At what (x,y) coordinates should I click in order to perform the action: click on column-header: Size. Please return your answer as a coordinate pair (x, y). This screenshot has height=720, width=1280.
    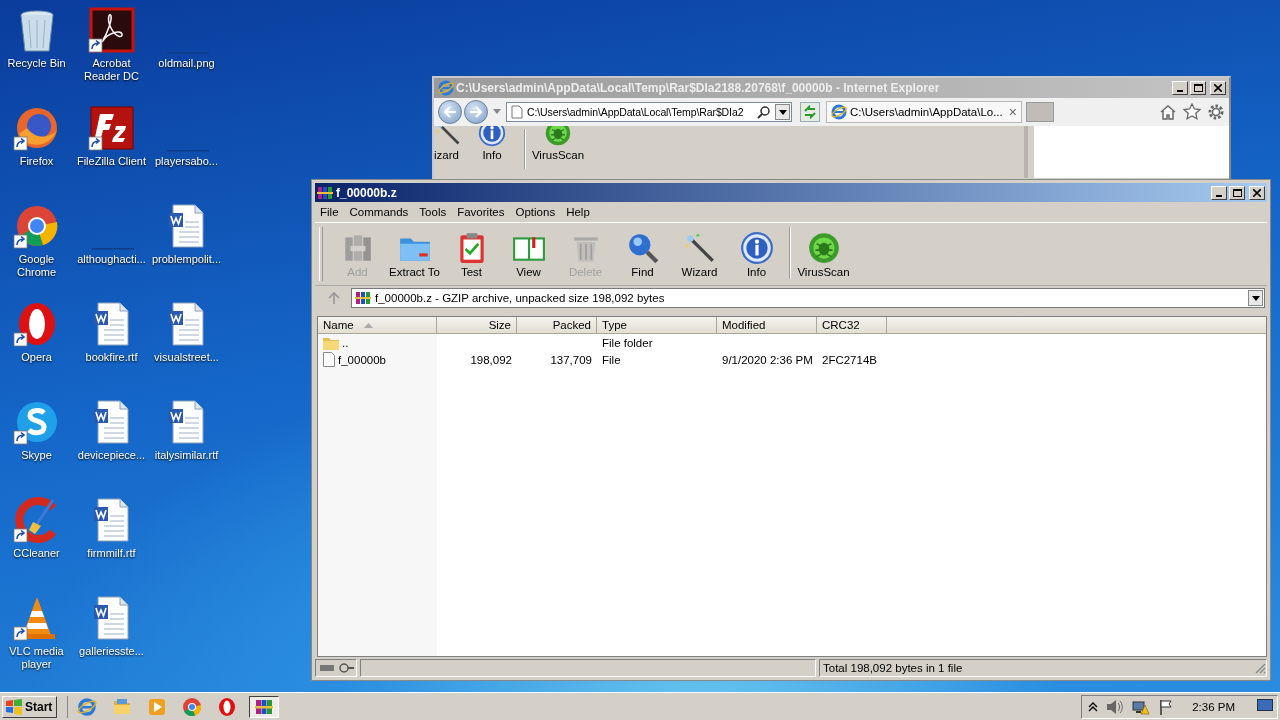
    Looking at the image, I should click on (477, 325).